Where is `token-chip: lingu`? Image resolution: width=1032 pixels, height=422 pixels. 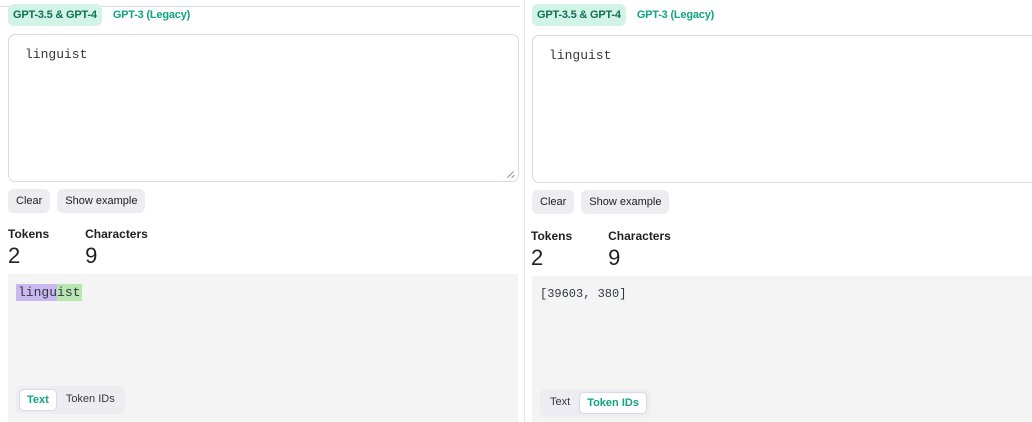
token-chip: lingu is located at coordinates (37, 292).